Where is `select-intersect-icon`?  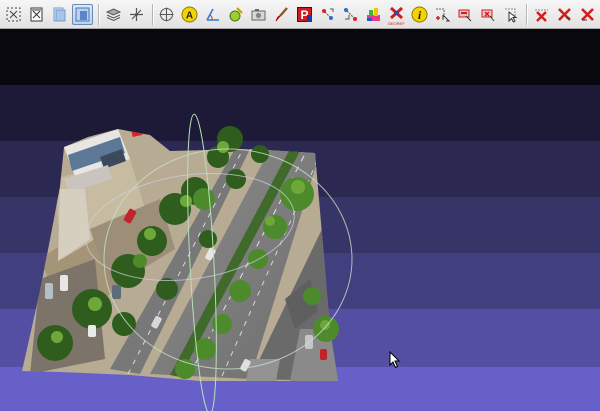
select-intersect-icon is located at coordinates (487, 14).